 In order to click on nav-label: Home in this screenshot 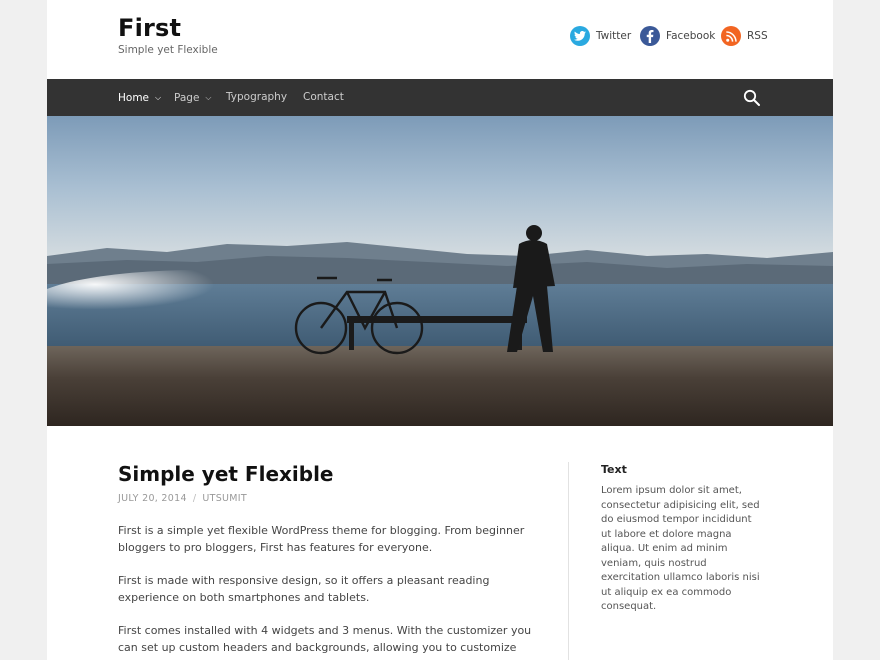, I will do `click(134, 98)`.